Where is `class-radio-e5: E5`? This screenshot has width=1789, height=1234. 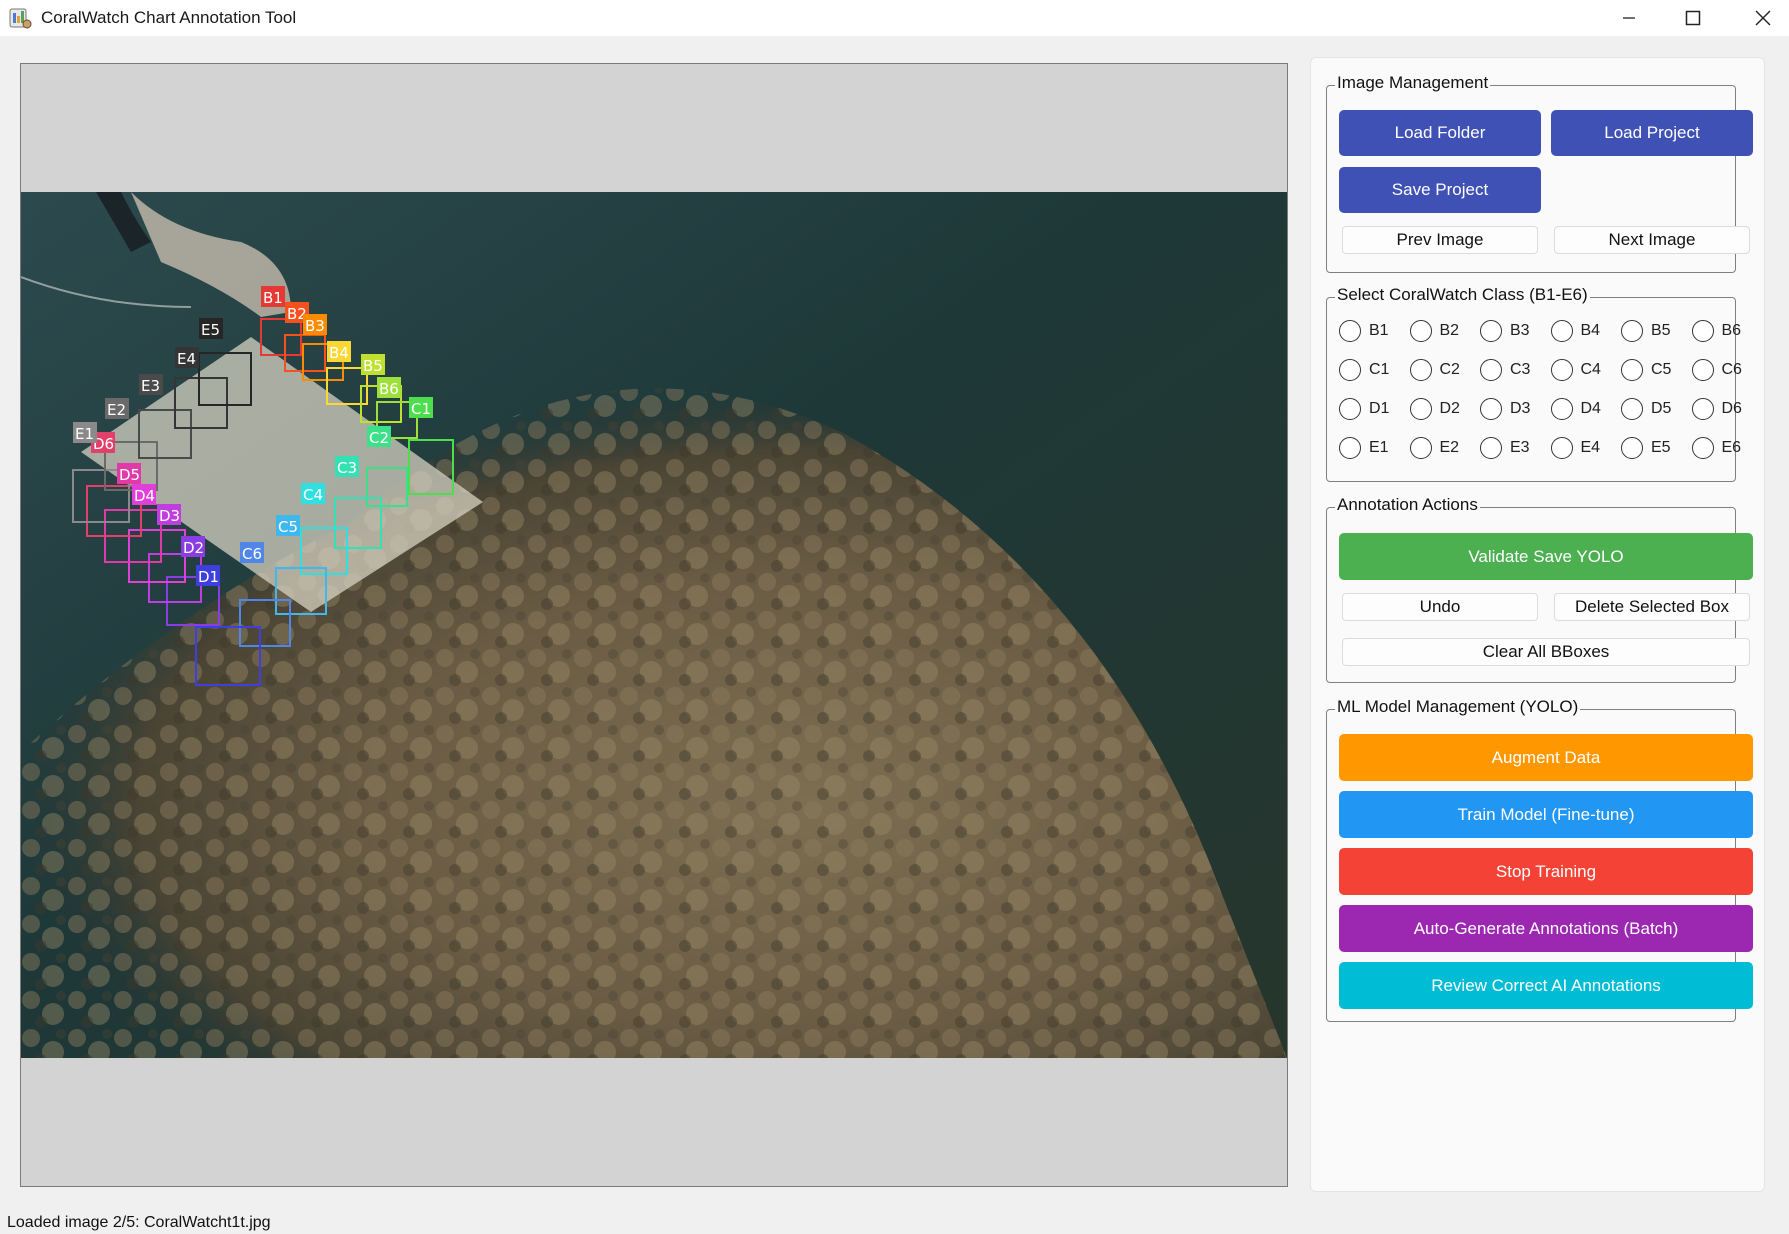
class-radio-e5: E5 is located at coordinates (1646, 448).